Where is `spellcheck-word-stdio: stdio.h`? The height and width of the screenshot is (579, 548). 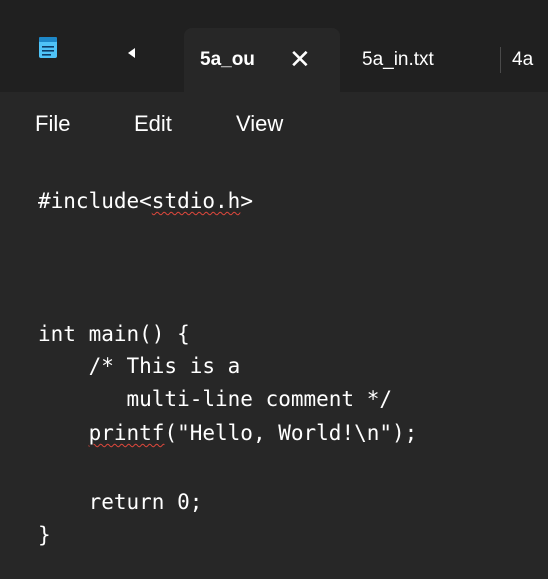 spellcheck-word-stdio: stdio.h is located at coordinates (196, 201).